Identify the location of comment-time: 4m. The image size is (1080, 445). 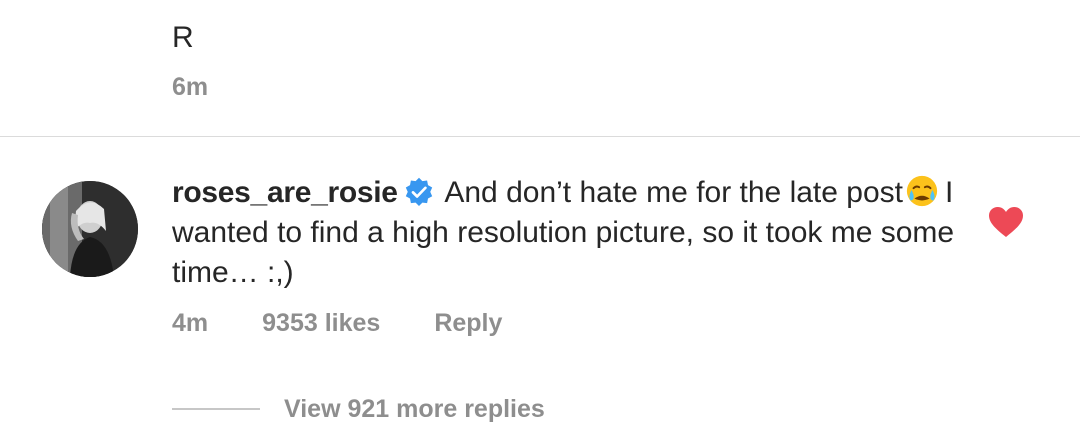
(190, 323).